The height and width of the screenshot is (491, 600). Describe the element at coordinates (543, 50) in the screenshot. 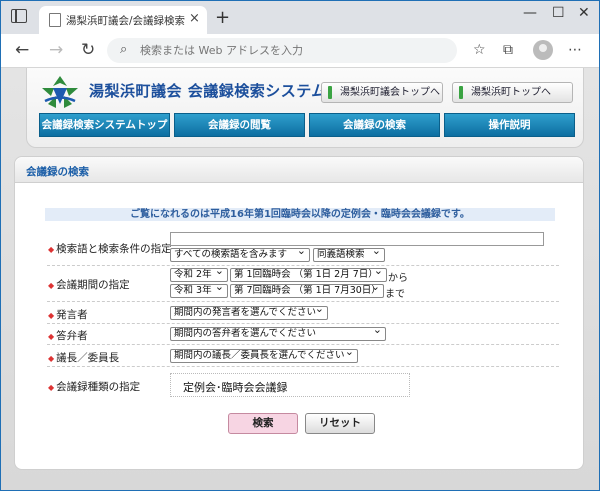

I see `profile-avatar` at that location.